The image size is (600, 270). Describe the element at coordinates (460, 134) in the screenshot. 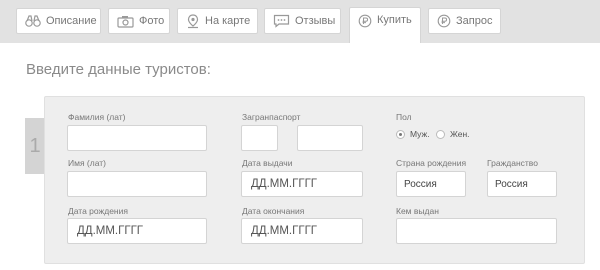

I see `gender-female-label: Жен.` at that location.